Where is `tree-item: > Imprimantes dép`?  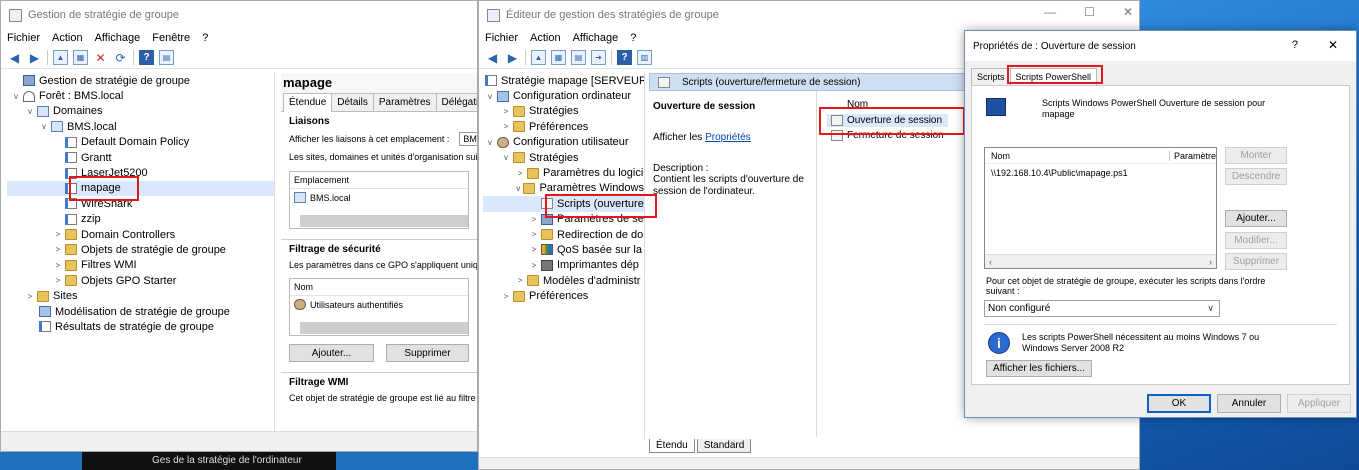 tree-item: > Imprimantes dép is located at coordinates (563, 265).